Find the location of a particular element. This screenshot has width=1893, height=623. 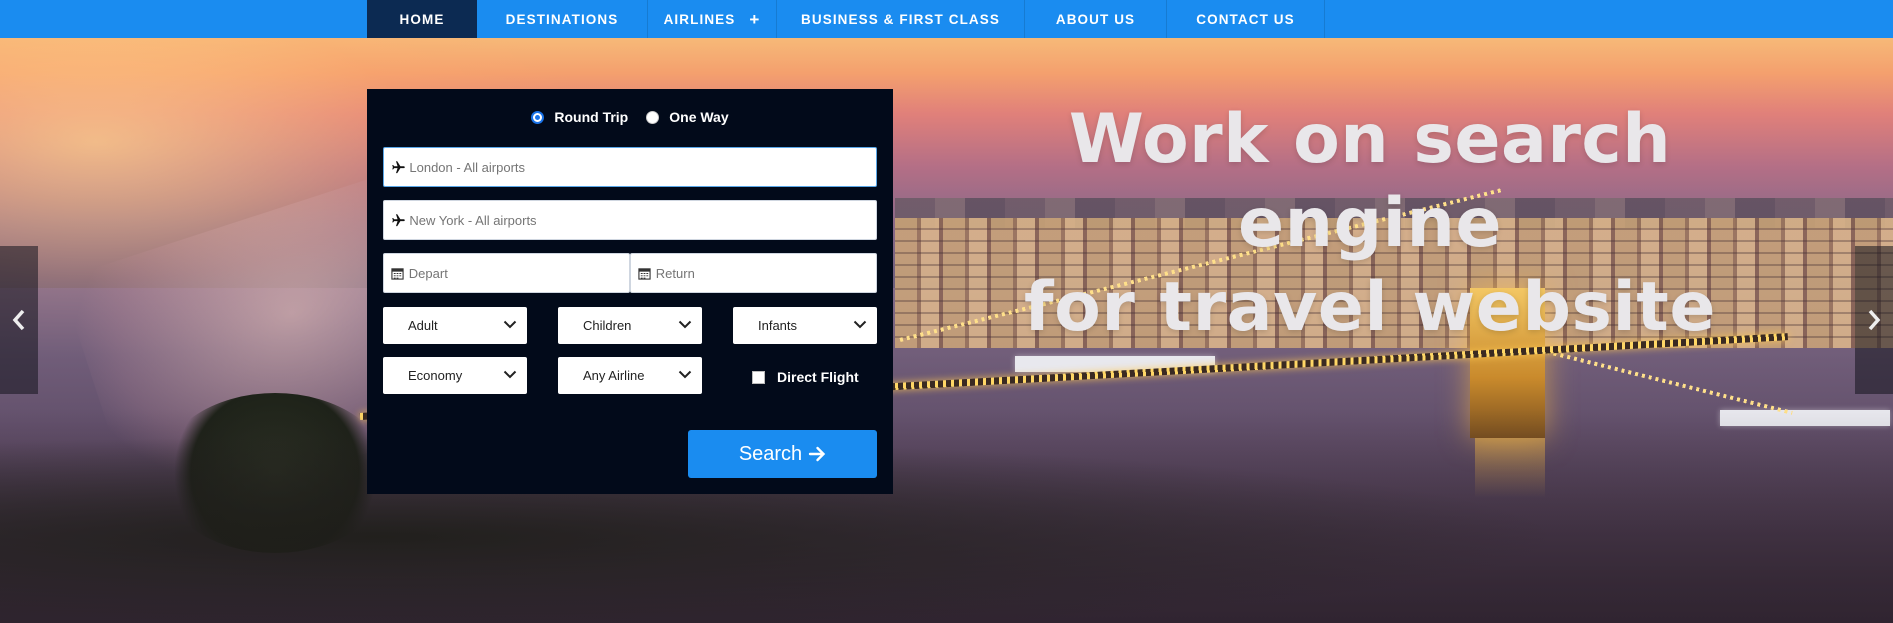

nav-item-about-us: ABOUT US is located at coordinates (1096, 19).